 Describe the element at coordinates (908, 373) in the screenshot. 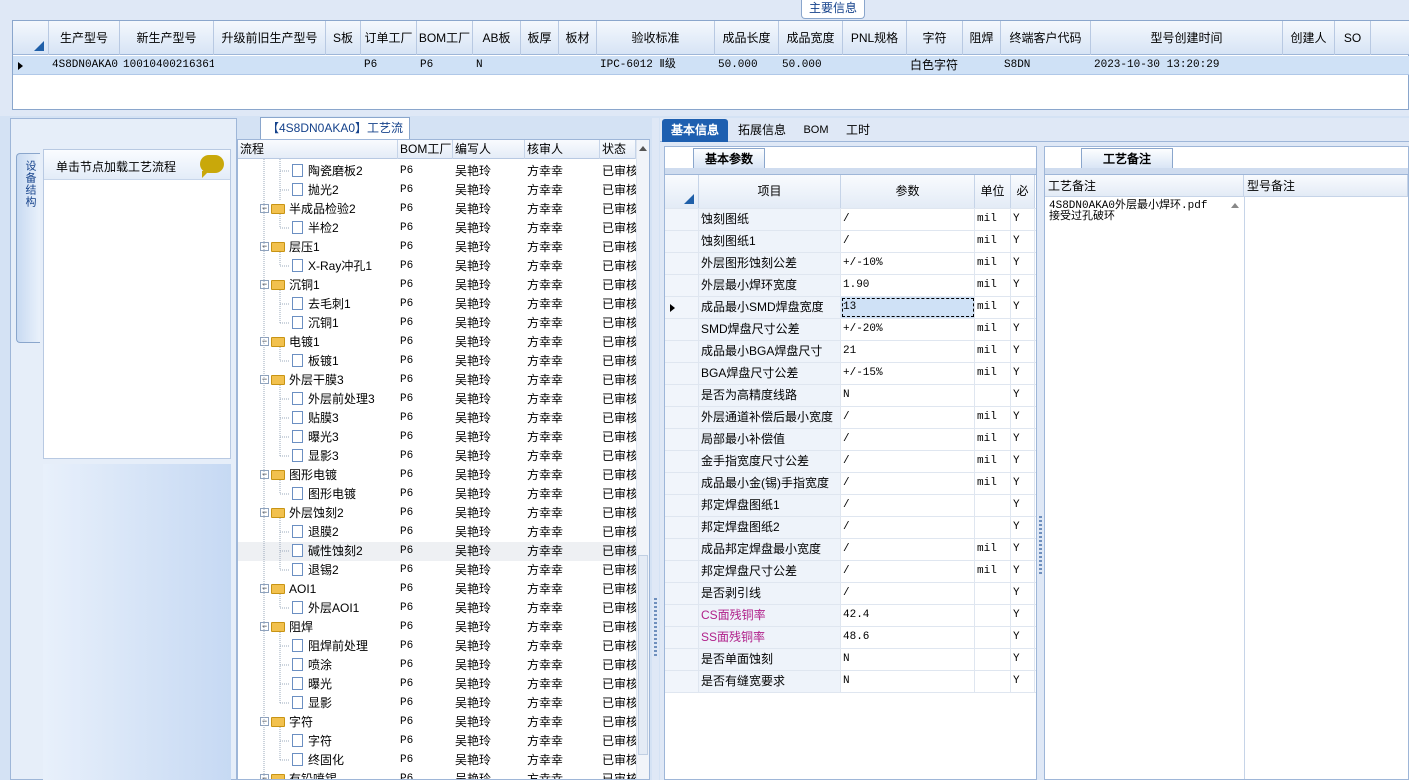

I see `param-value: +/-15%` at that location.